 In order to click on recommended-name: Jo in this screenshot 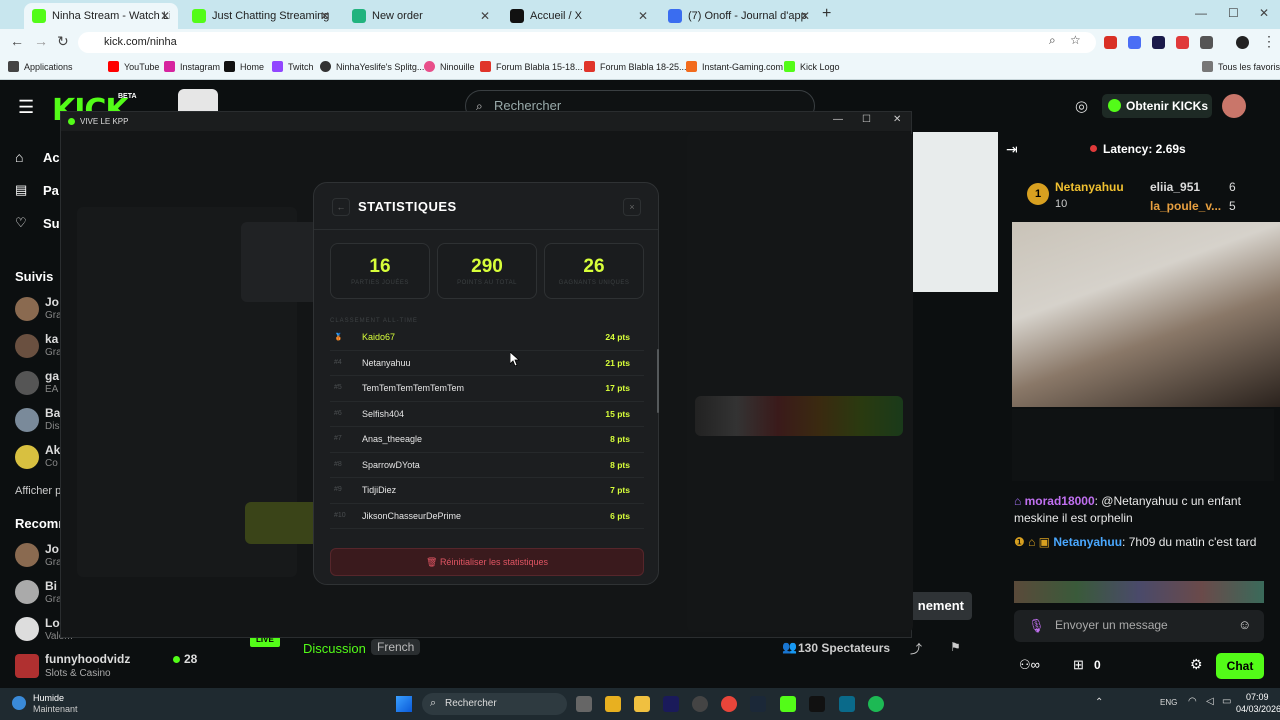, I will do `click(52, 549)`.